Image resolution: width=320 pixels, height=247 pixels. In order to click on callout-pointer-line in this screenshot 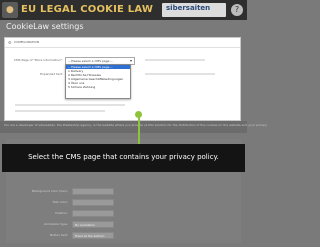, I will do `click(139, 129)`.